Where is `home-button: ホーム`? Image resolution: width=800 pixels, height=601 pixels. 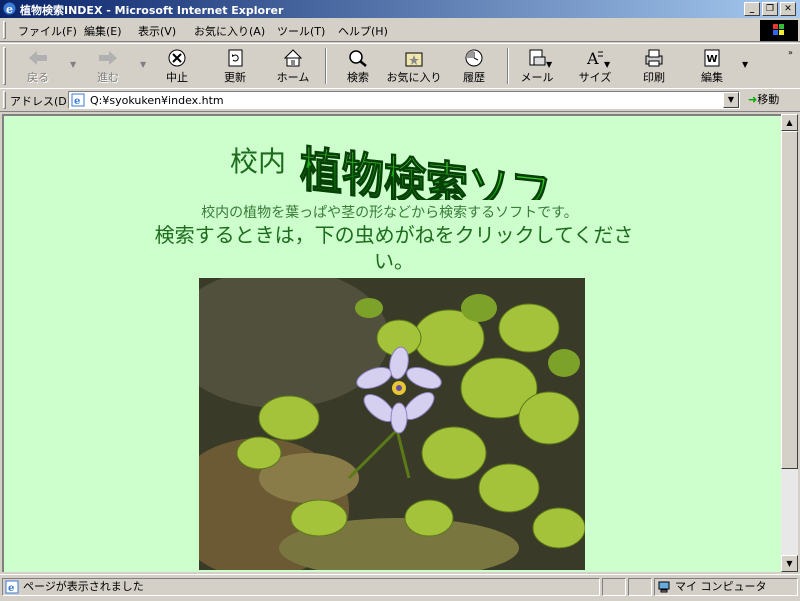
home-button: ホーム is located at coordinates (293, 66).